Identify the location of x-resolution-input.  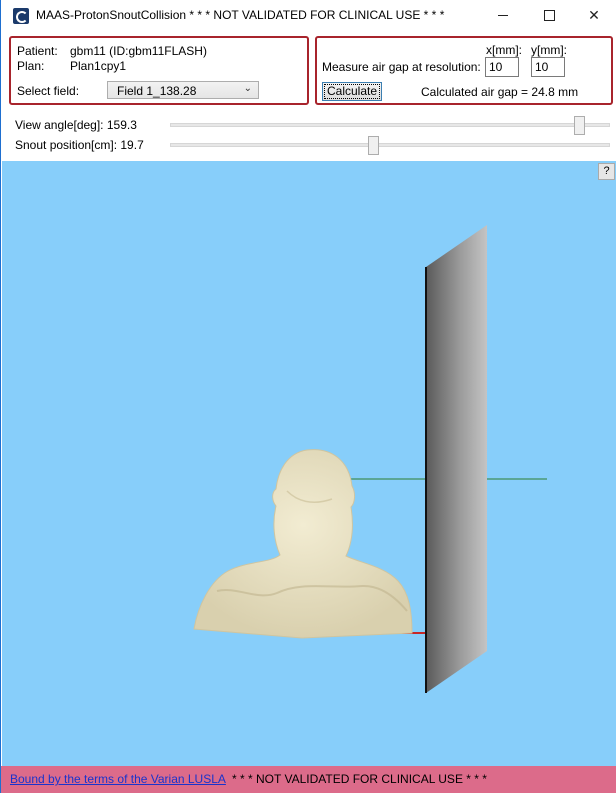
(502, 67).